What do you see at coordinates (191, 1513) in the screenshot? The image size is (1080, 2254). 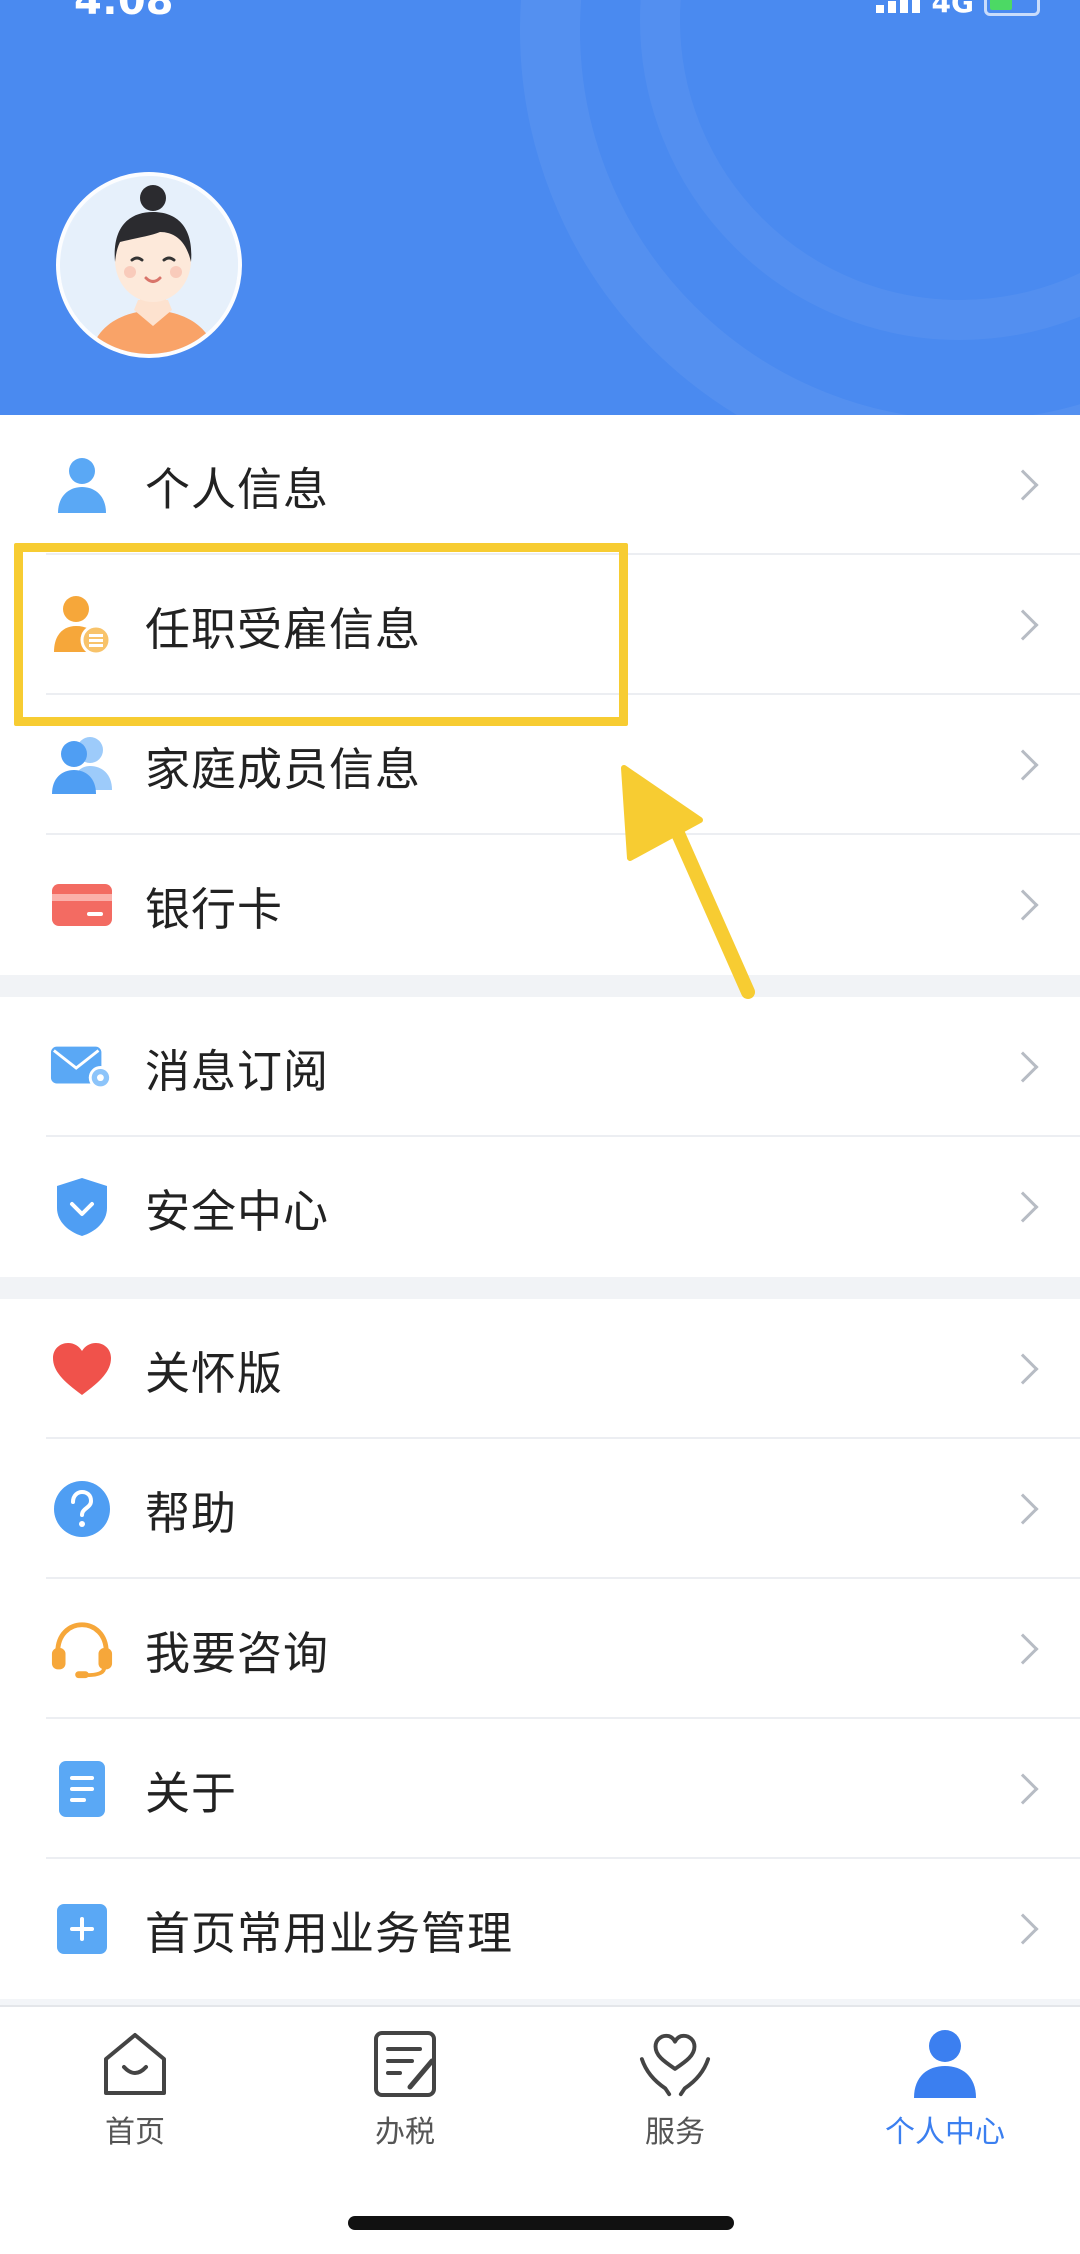 I see `menu-item-label: 帮助` at bounding box center [191, 1513].